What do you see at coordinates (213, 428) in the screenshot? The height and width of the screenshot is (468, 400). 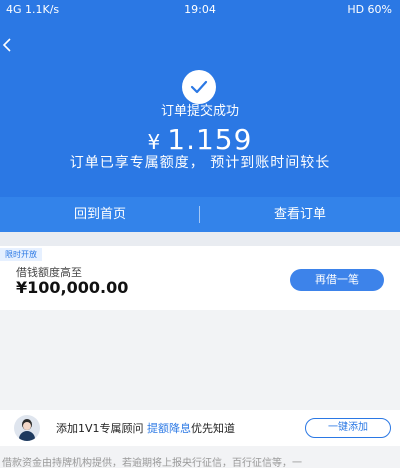 I see `advisor-text-suffix: 优先知道` at bounding box center [213, 428].